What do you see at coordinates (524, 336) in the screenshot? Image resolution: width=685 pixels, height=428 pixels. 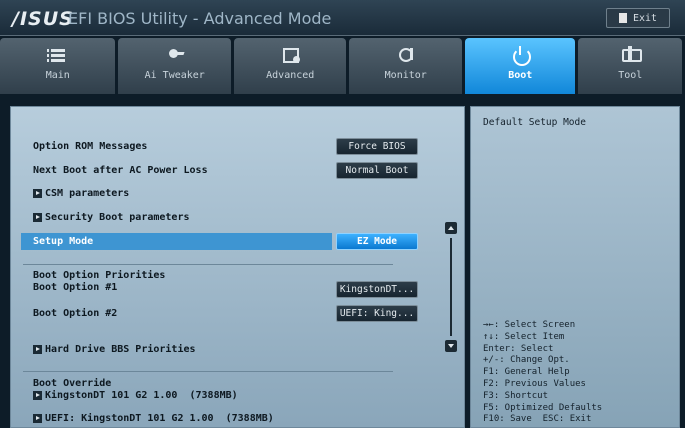 I see `key-hint: ↑↓: Select Item` at bounding box center [524, 336].